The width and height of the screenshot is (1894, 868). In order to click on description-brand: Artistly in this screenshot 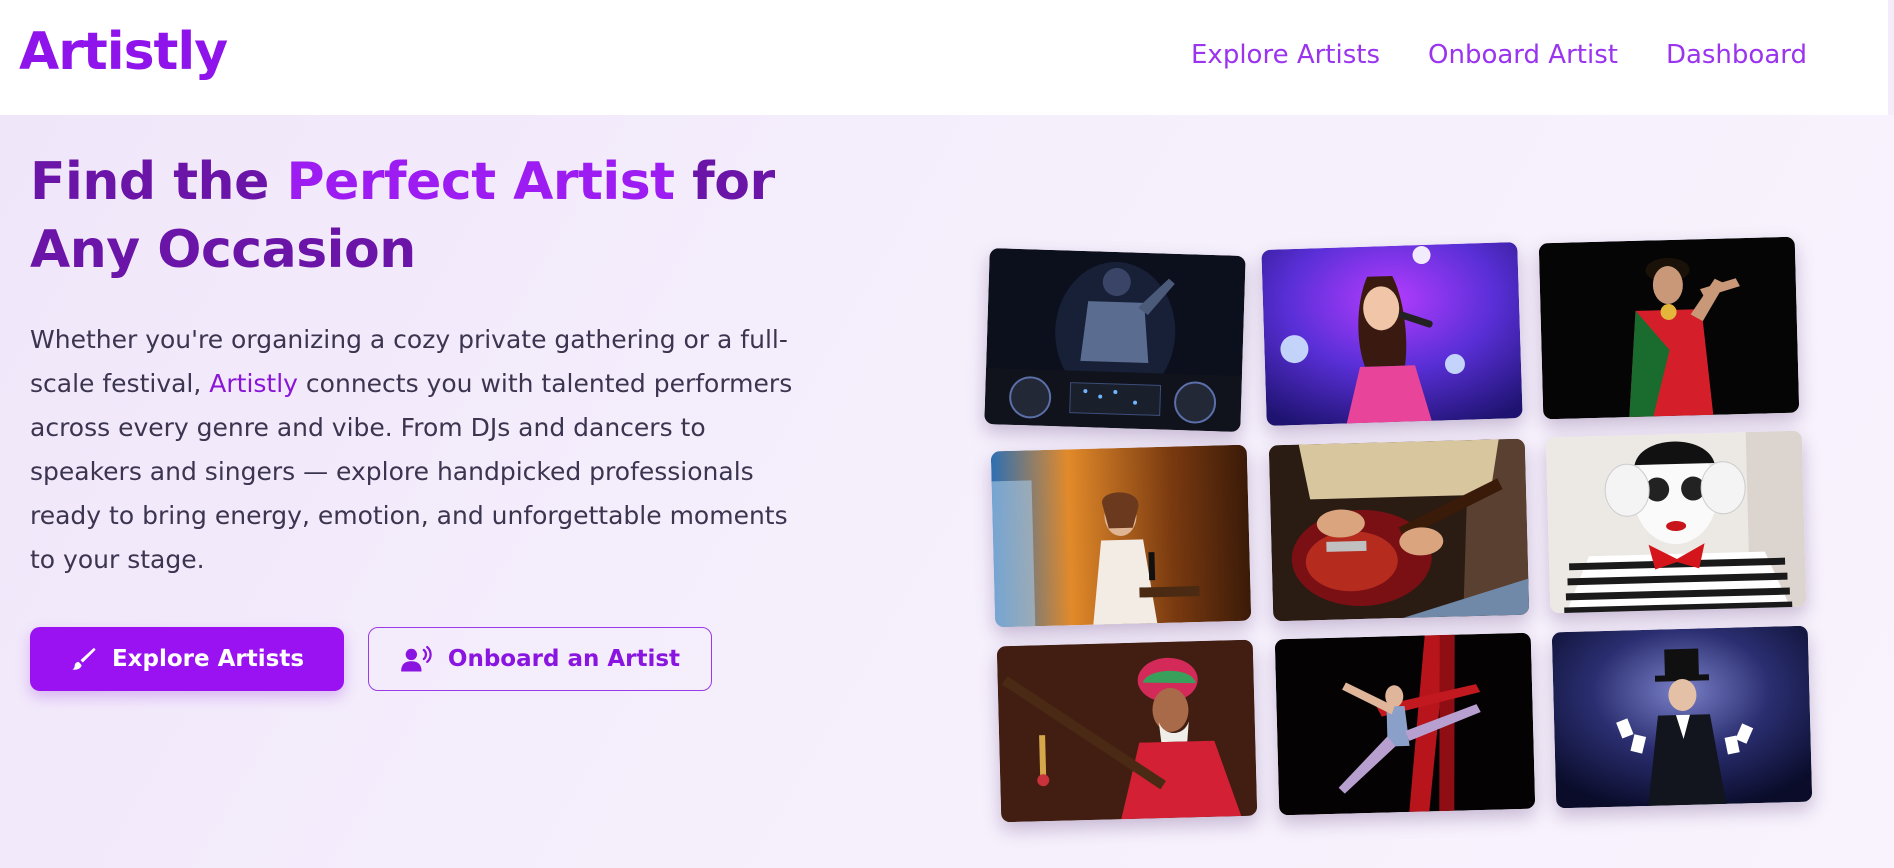, I will do `click(253, 383)`.